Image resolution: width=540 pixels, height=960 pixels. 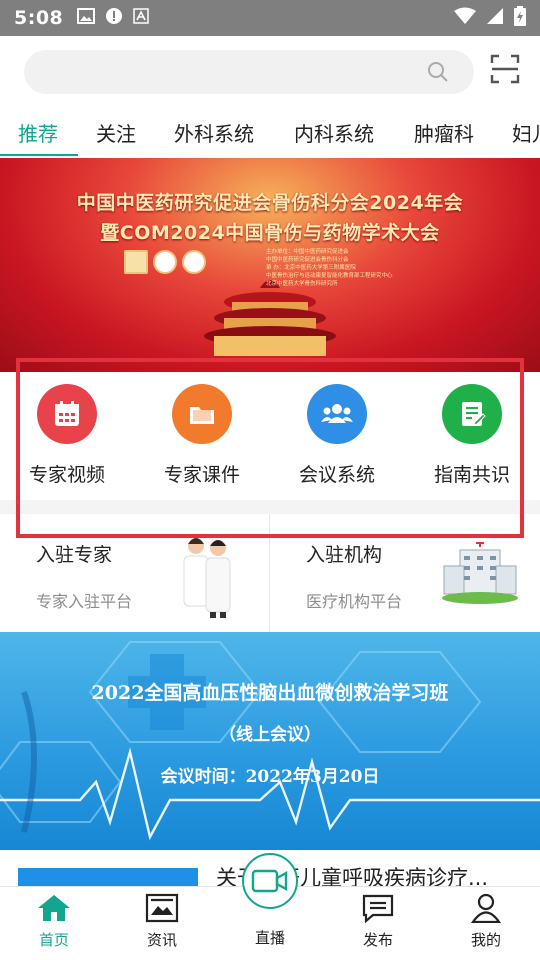 What do you see at coordinates (86, 18) in the screenshot?
I see `image-notification-icon` at bounding box center [86, 18].